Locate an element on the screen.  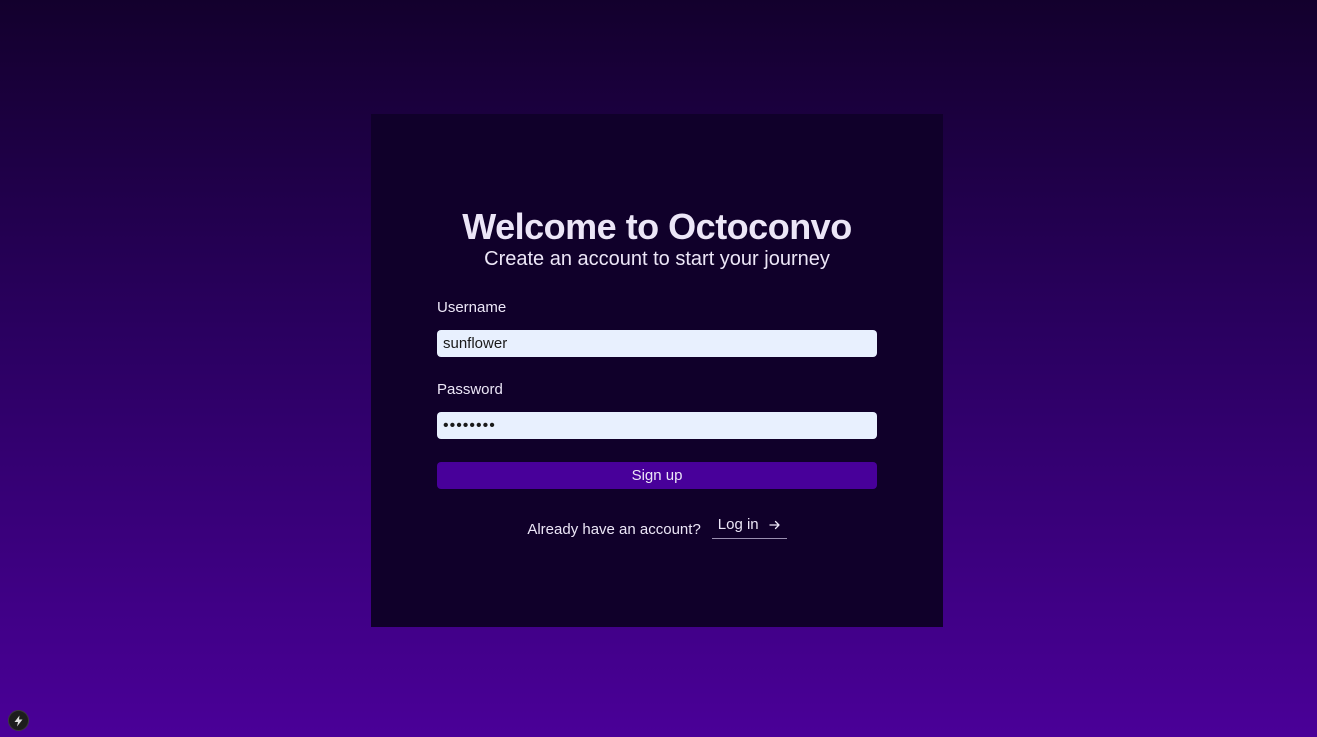
lightning-bolt-icon is located at coordinates (18, 720).